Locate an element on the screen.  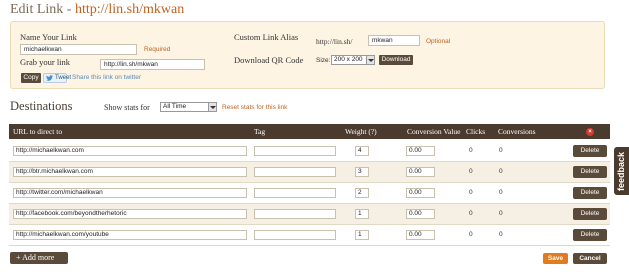
page-title: Edit Link - http://lin.sh/mkwan is located at coordinates (97, 10).